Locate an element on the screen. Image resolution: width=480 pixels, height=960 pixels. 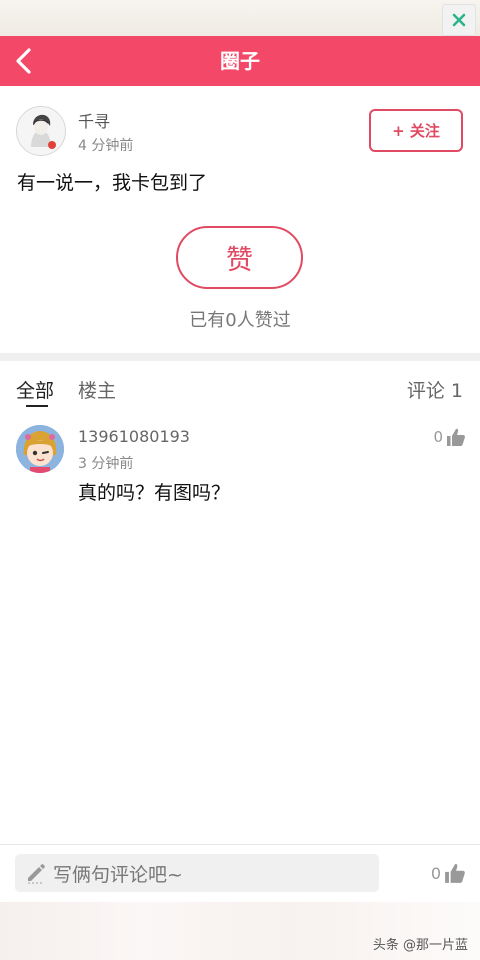
comment-text: 真的吗？有图吗？ is located at coordinates (154, 493).